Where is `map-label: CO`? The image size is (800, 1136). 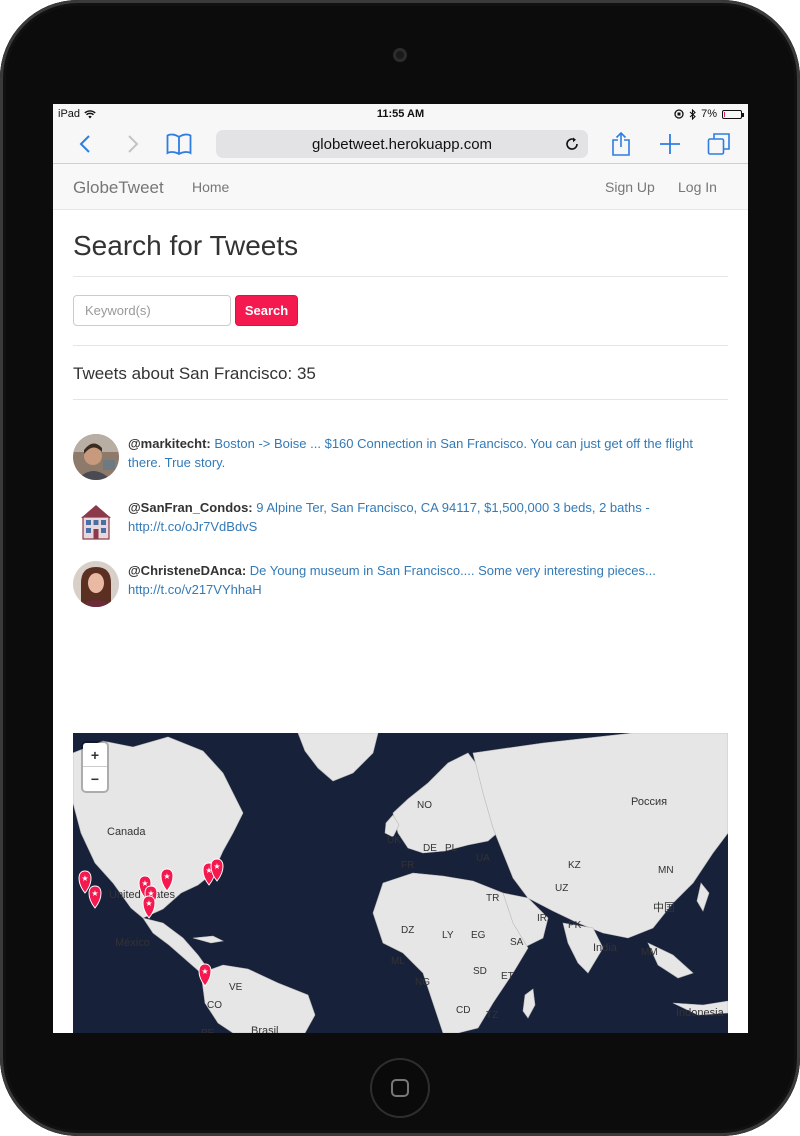 map-label: CO is located at coordinates (214, 1005).